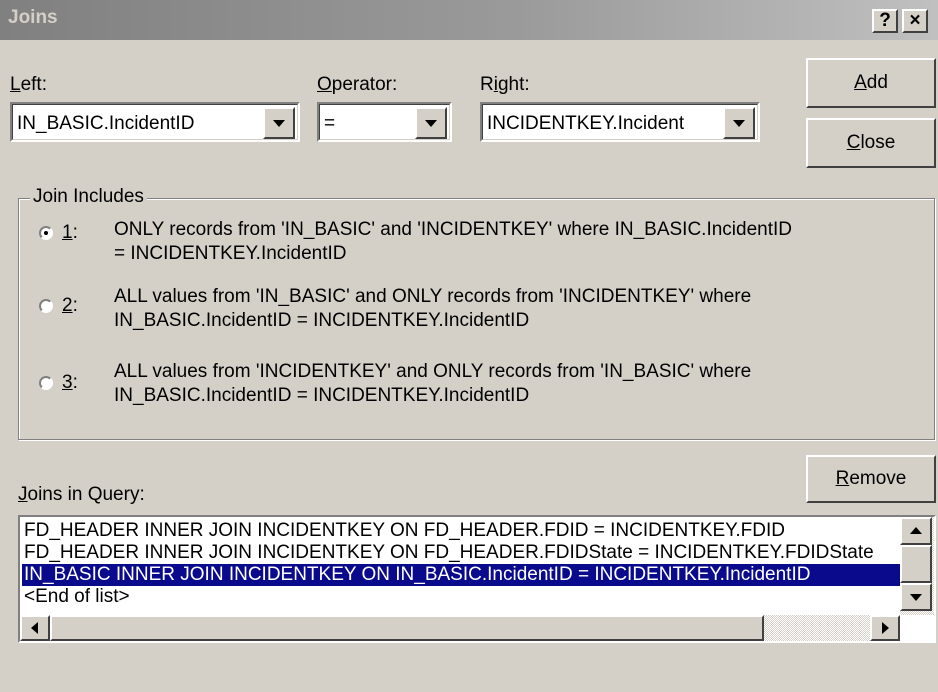 The image size is (938, 692). What do you see at coordinates (586, 123) in the screenshot?
I see `right-field-value: INCIDENTKEY.Incident` at bounding box center [586, 123].